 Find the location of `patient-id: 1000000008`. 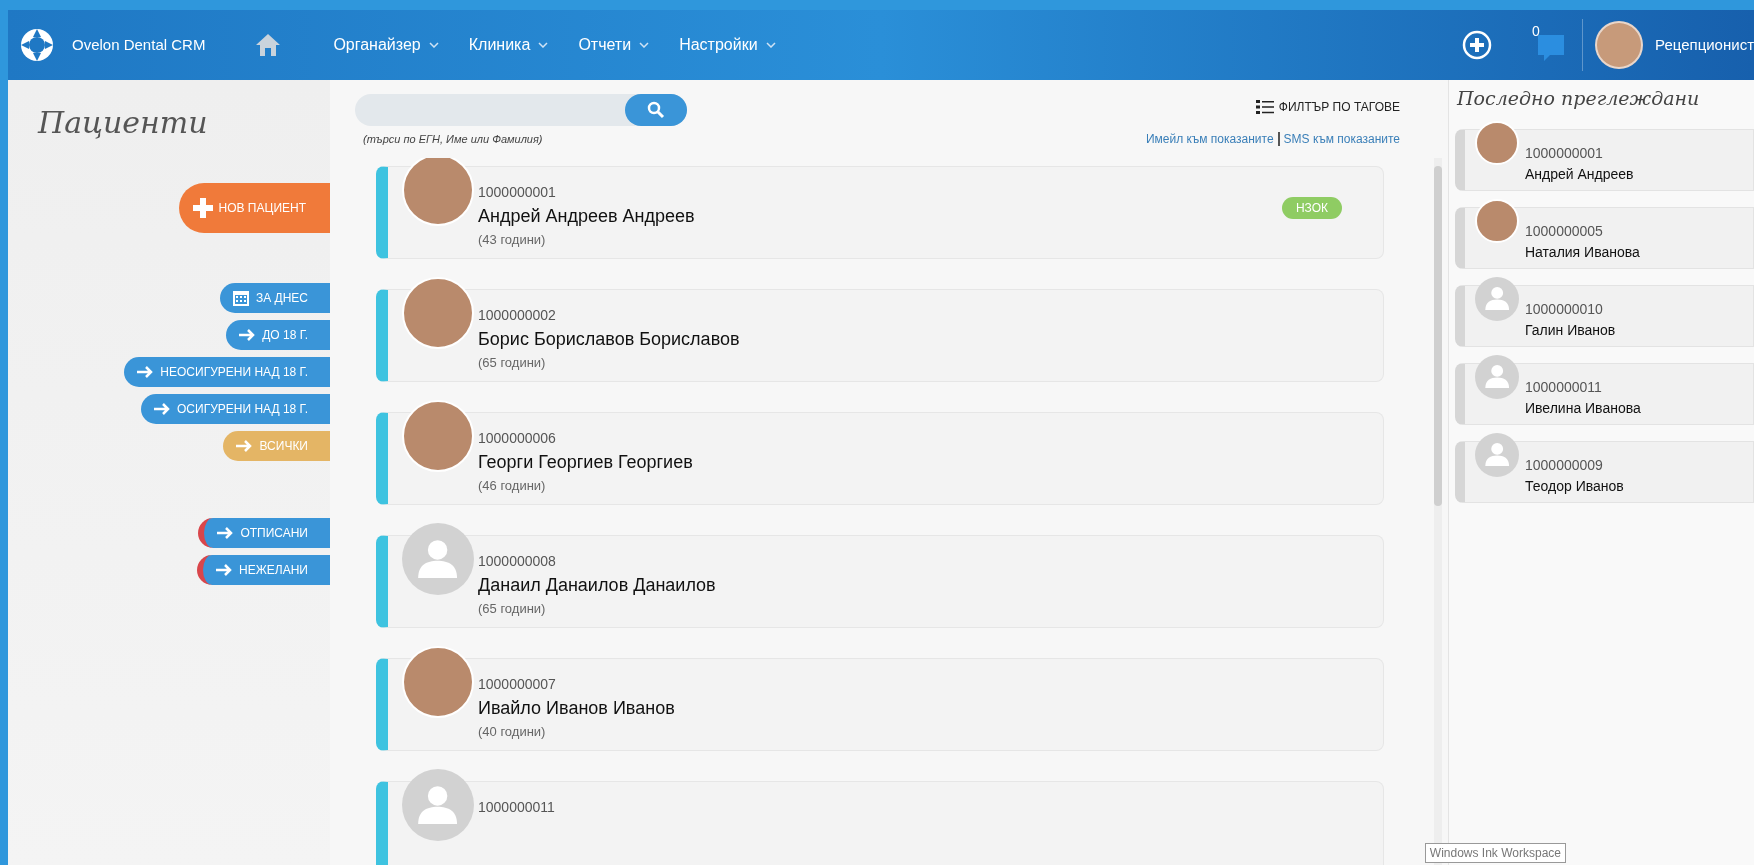

patient-id: 1000000008 is located at coordinates (517, 561).